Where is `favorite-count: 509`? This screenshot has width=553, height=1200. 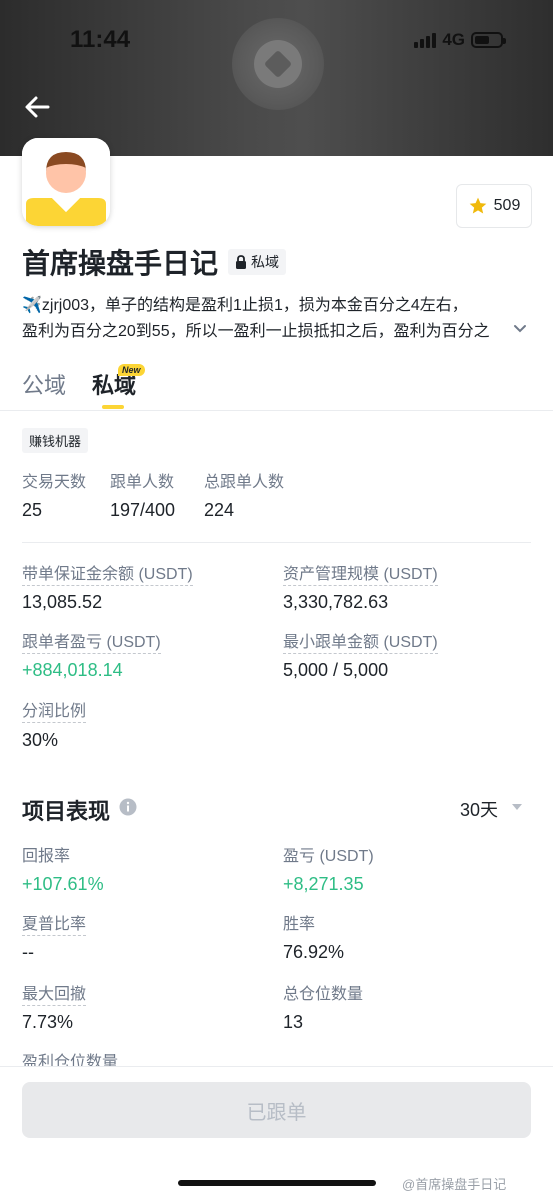 favorite-count: 509 is located at coordinates (507, 205).